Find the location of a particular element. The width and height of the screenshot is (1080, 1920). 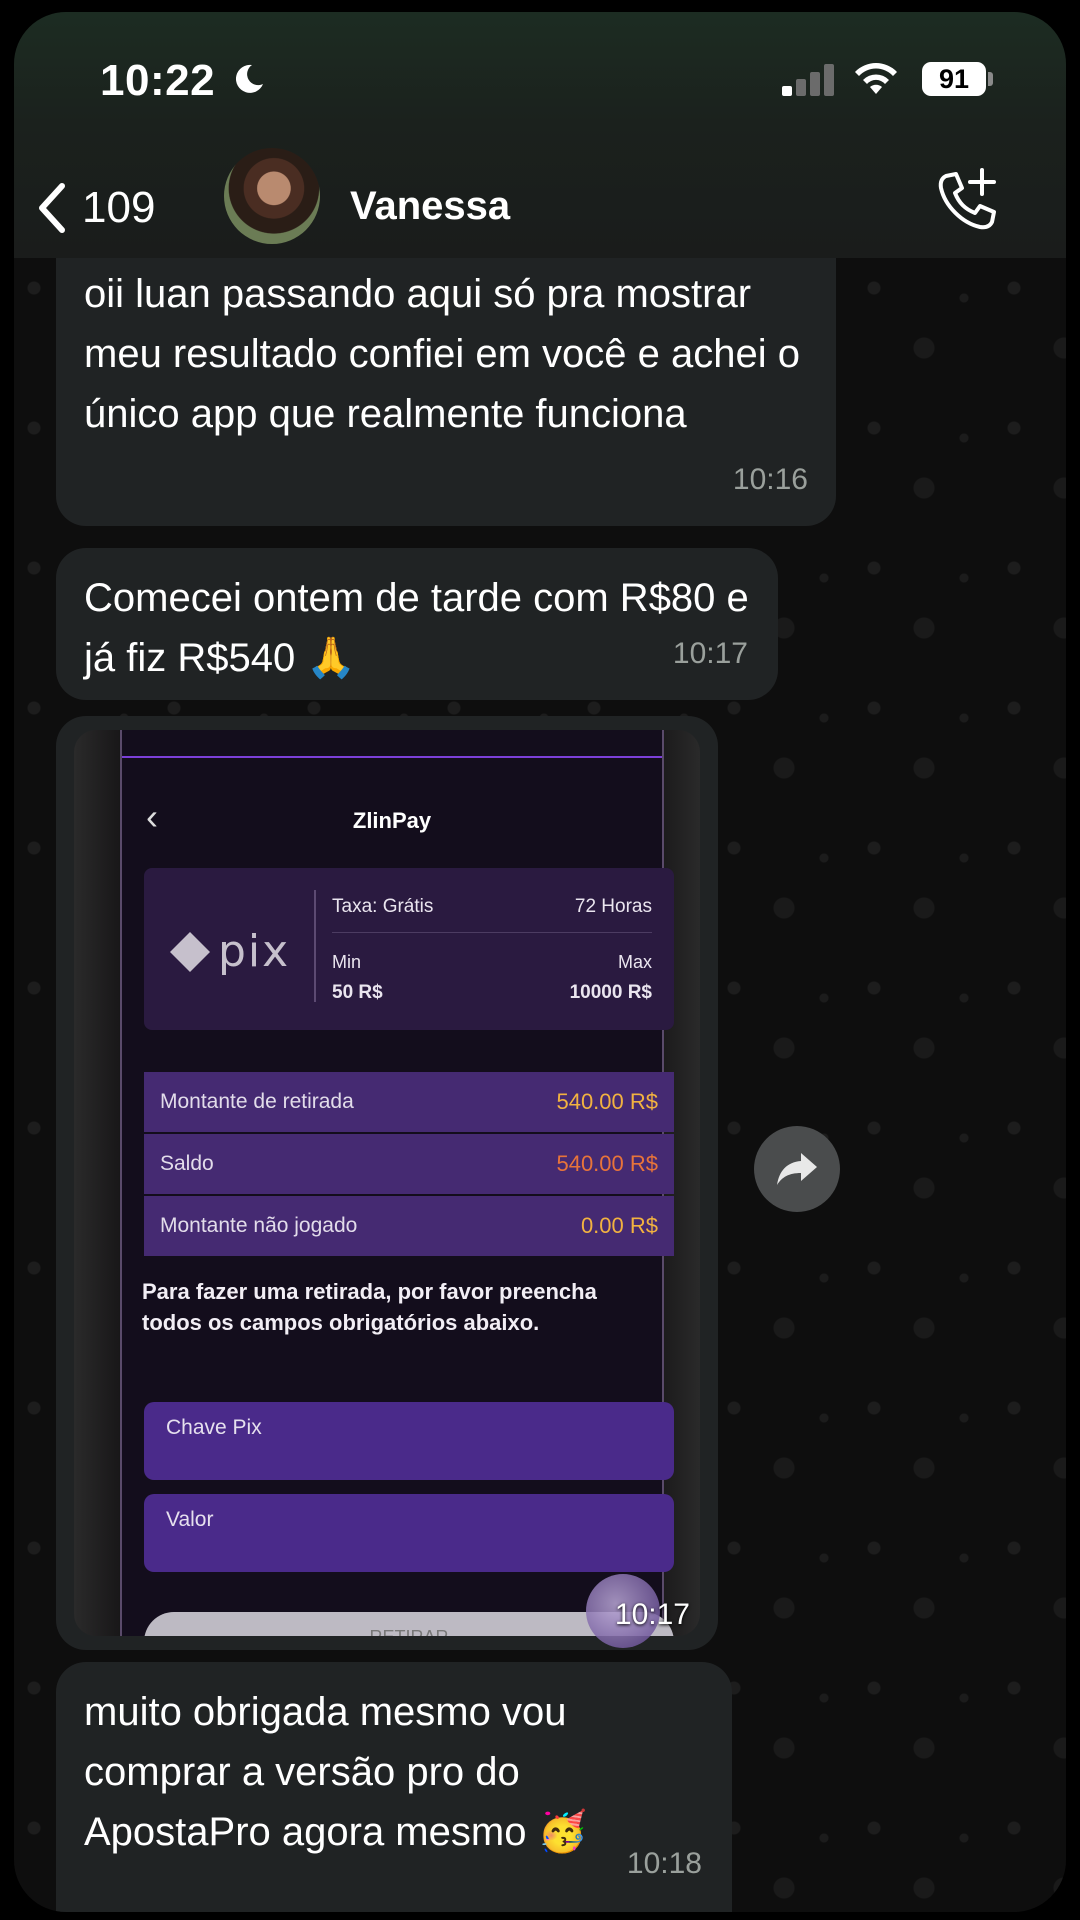

max-label: Max is located at coordinates (634, 962).